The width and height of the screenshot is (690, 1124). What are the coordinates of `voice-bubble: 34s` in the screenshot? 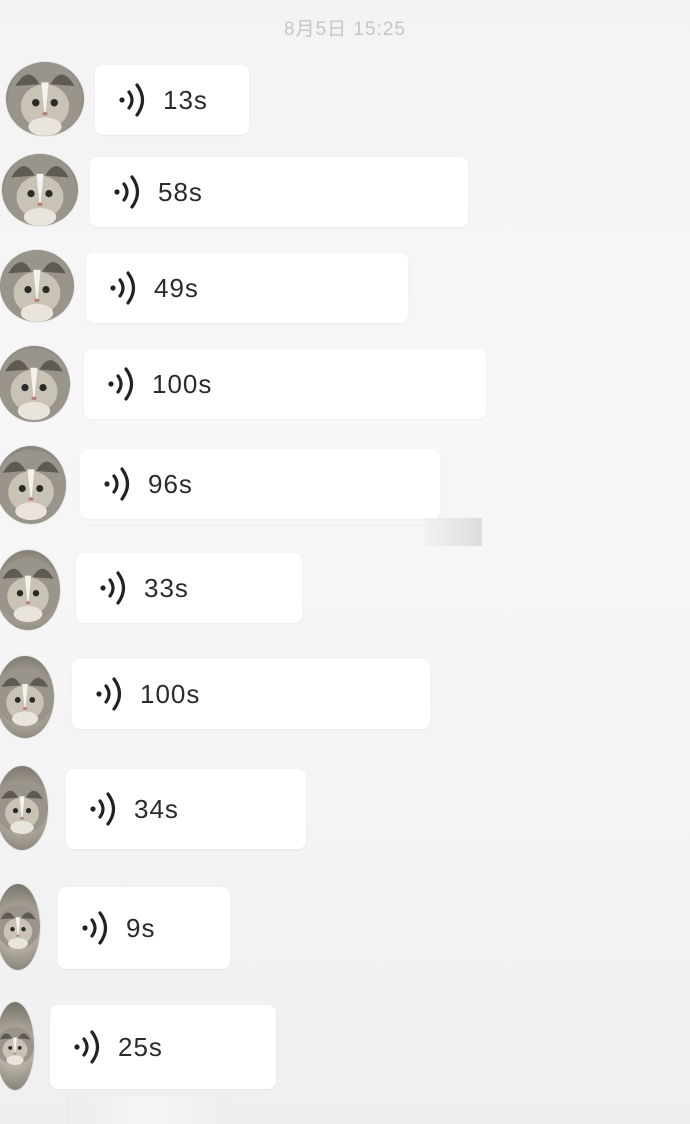 It's located at (186, 809).